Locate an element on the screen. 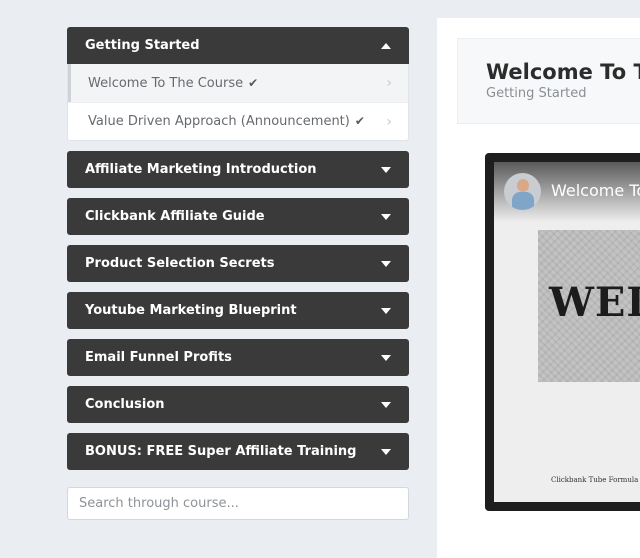  lesson-label-wrap: Value Driven Approach (Announcement) ✔ is located at coordinates (226, 121).